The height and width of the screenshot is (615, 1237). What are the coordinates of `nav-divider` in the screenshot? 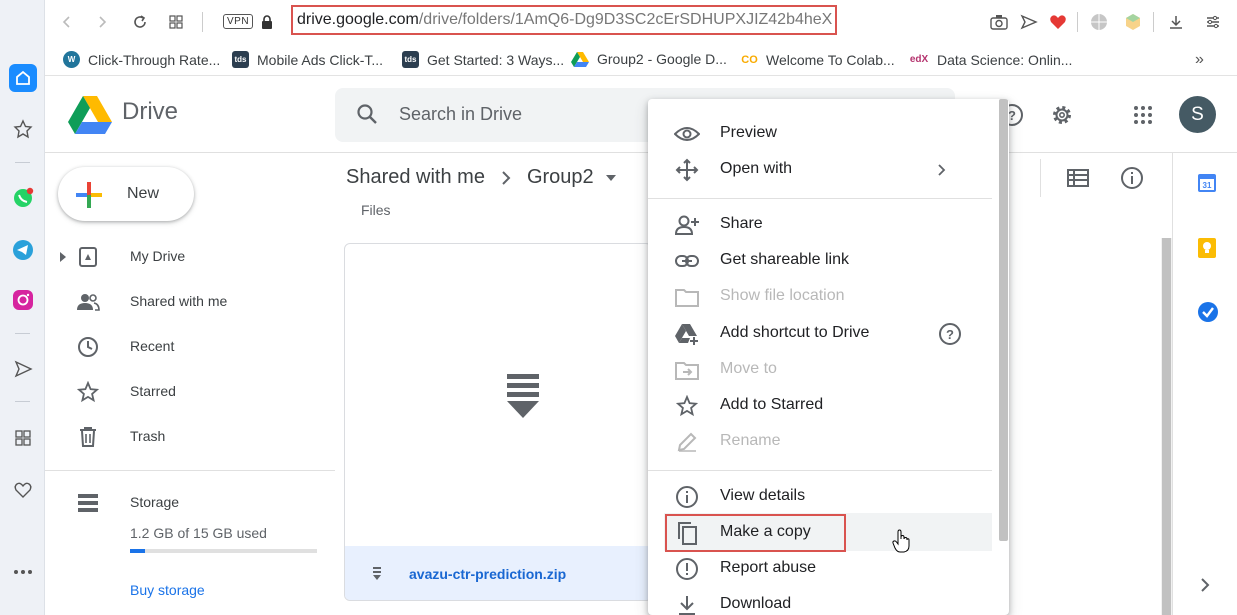 It's located at (190, 470).